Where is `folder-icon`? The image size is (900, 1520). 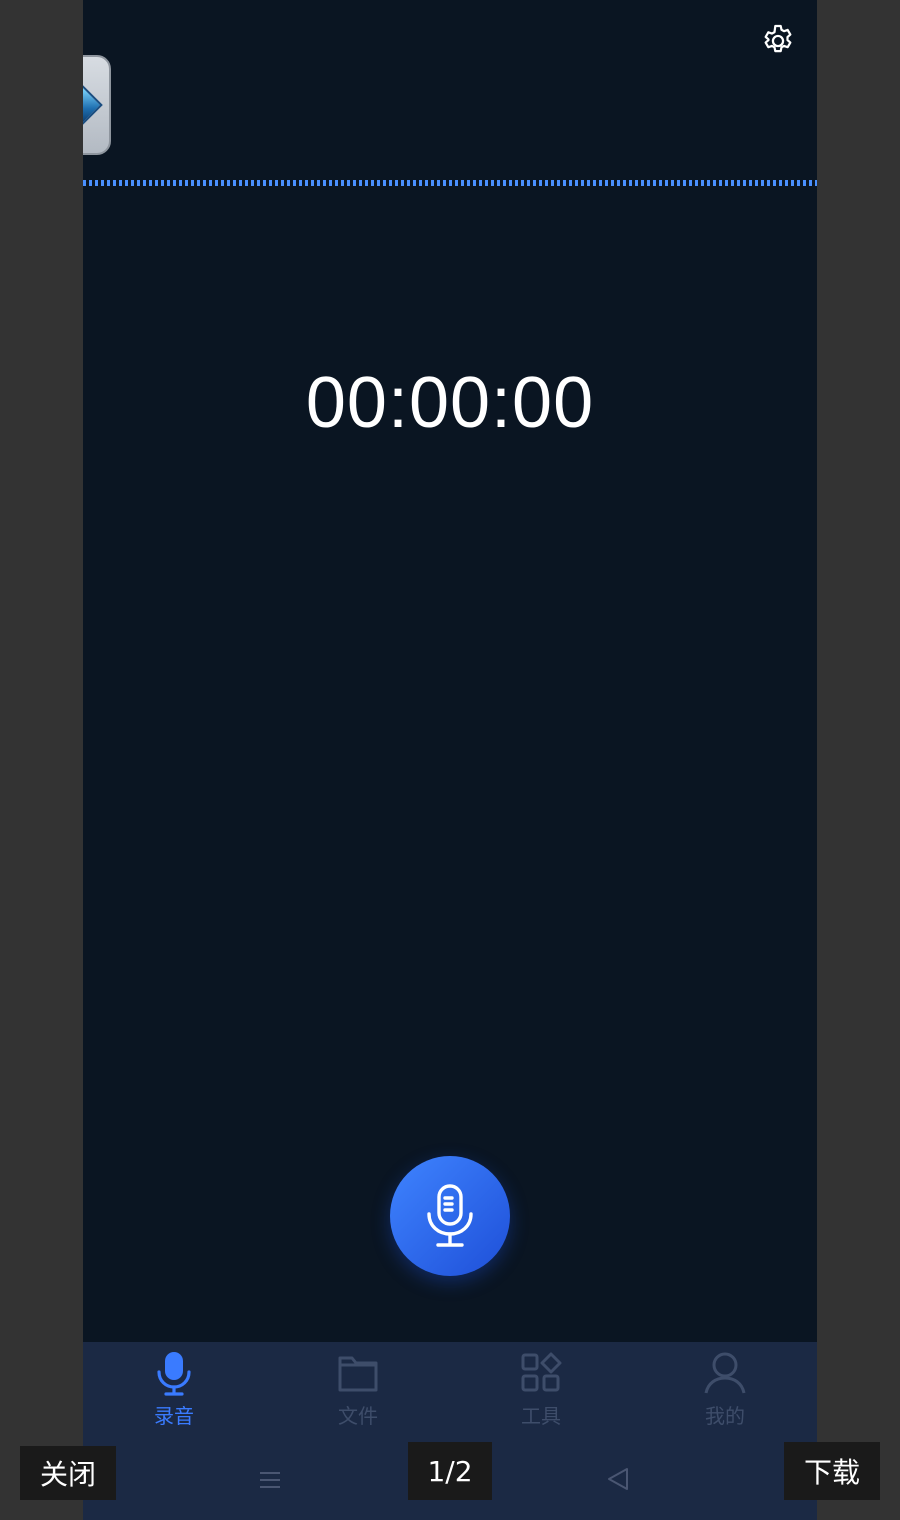
folder-icon is located at coordinates (358, 1373).